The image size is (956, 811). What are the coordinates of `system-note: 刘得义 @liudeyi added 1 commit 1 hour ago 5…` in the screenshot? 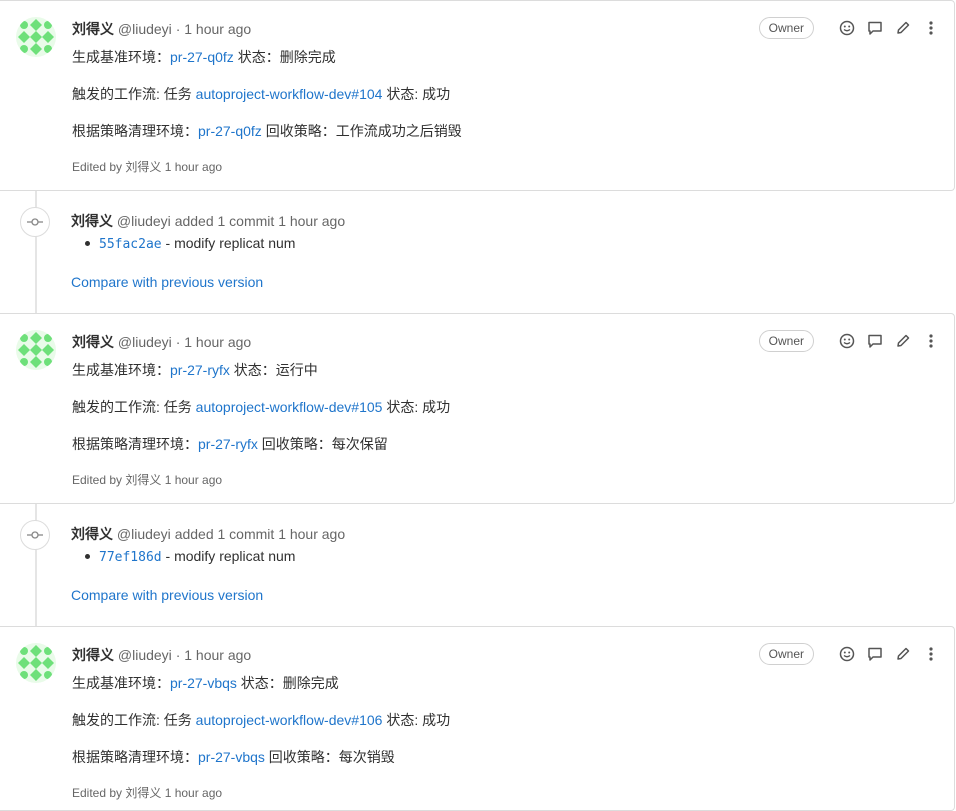 It's located at (477, 257).